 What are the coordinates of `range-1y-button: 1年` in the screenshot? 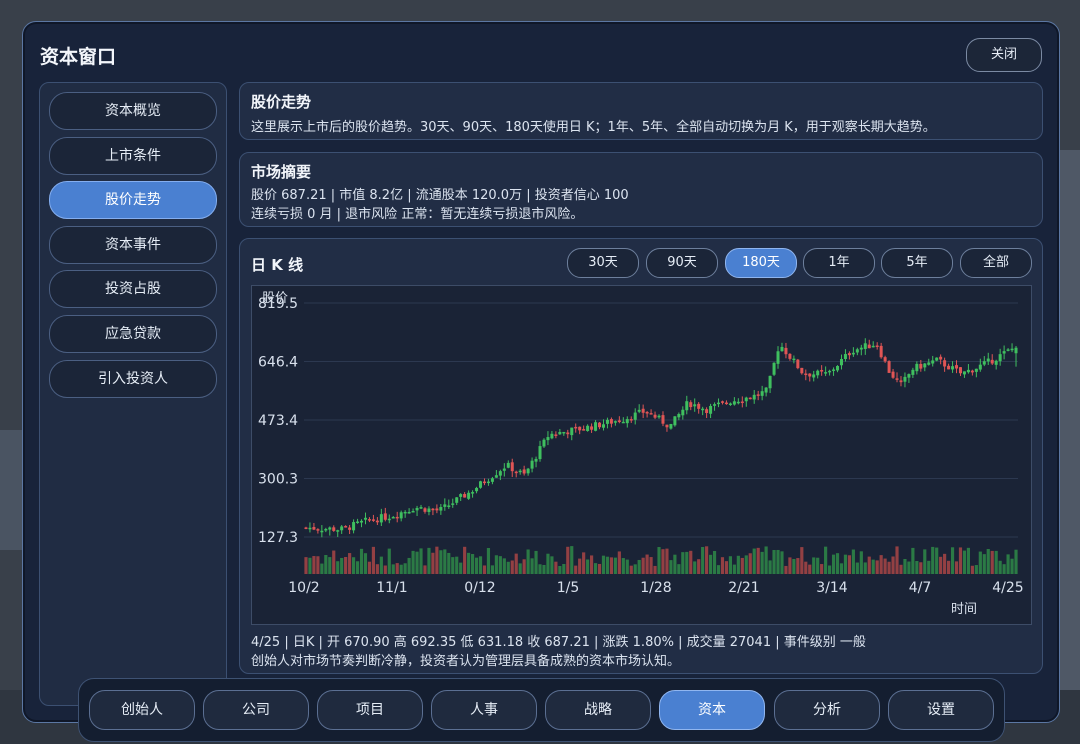 It's located at (839, 263).